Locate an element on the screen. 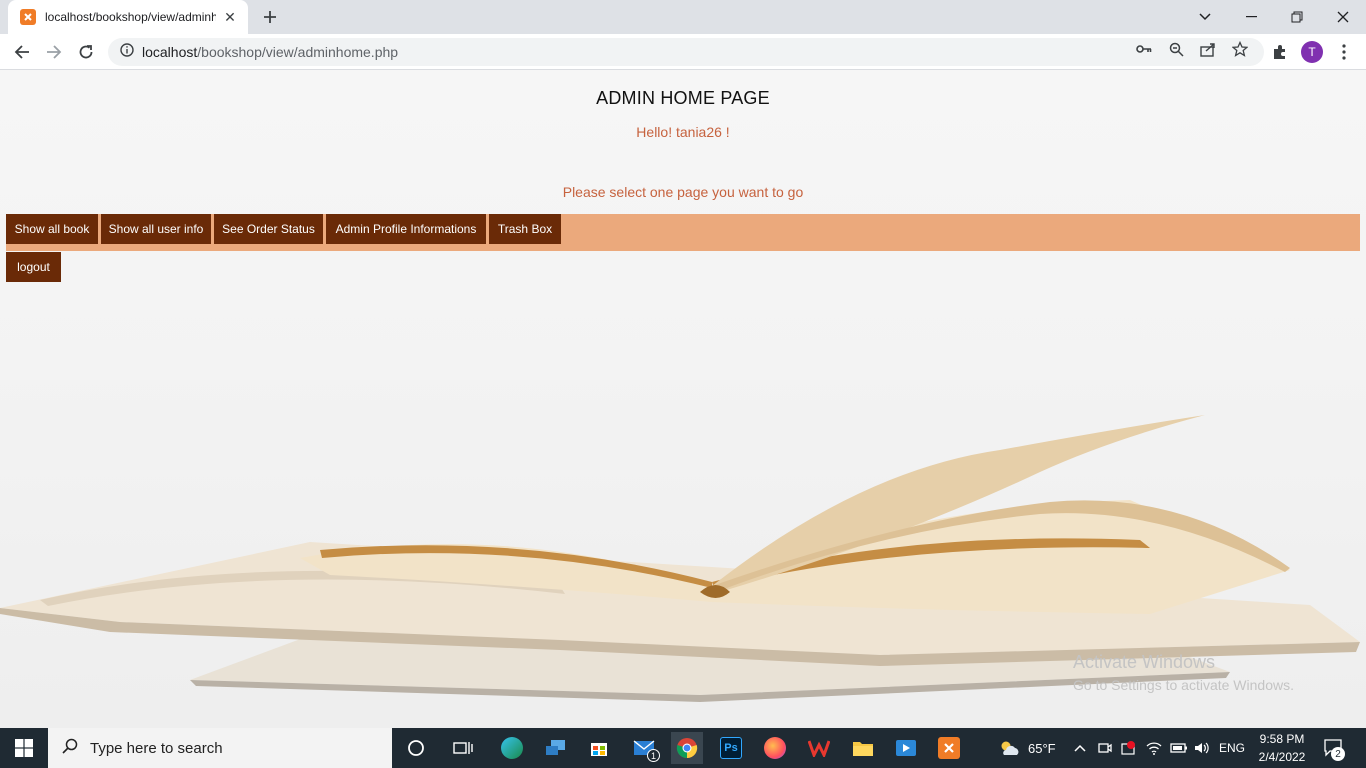  tab-title: localhost/bookshop/view/adminhome.php is located at coordinates (130, 17).